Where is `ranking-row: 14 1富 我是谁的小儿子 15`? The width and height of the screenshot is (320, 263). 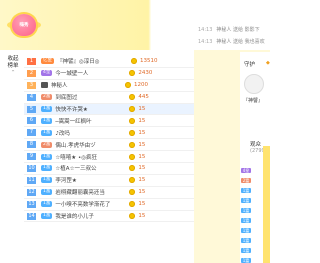
ranking-row: 14 1富 我是谁的小儿子 15 is located at coordinates (109, 217).